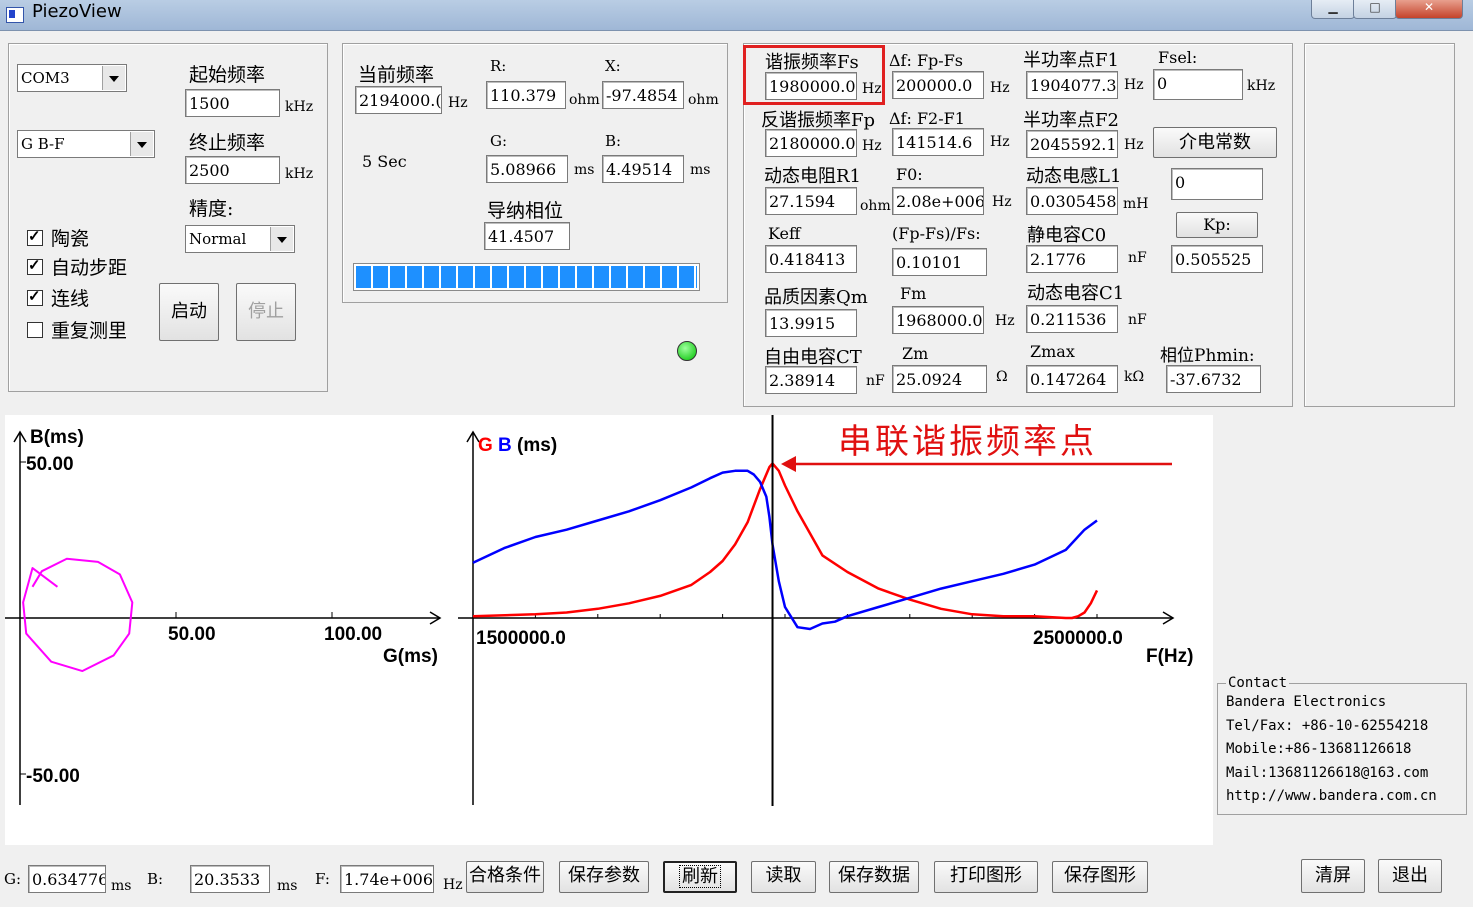  What do you see at coordinates (230, 879) in the screenshot?
I see `cursor-b-field: 20.3533` at bounding box center [230, 879].